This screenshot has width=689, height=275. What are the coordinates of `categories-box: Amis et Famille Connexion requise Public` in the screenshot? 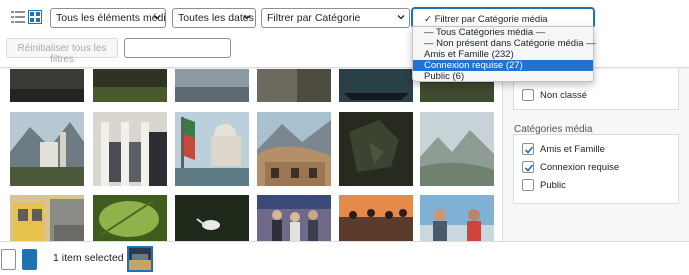 It's located at (596, 169).